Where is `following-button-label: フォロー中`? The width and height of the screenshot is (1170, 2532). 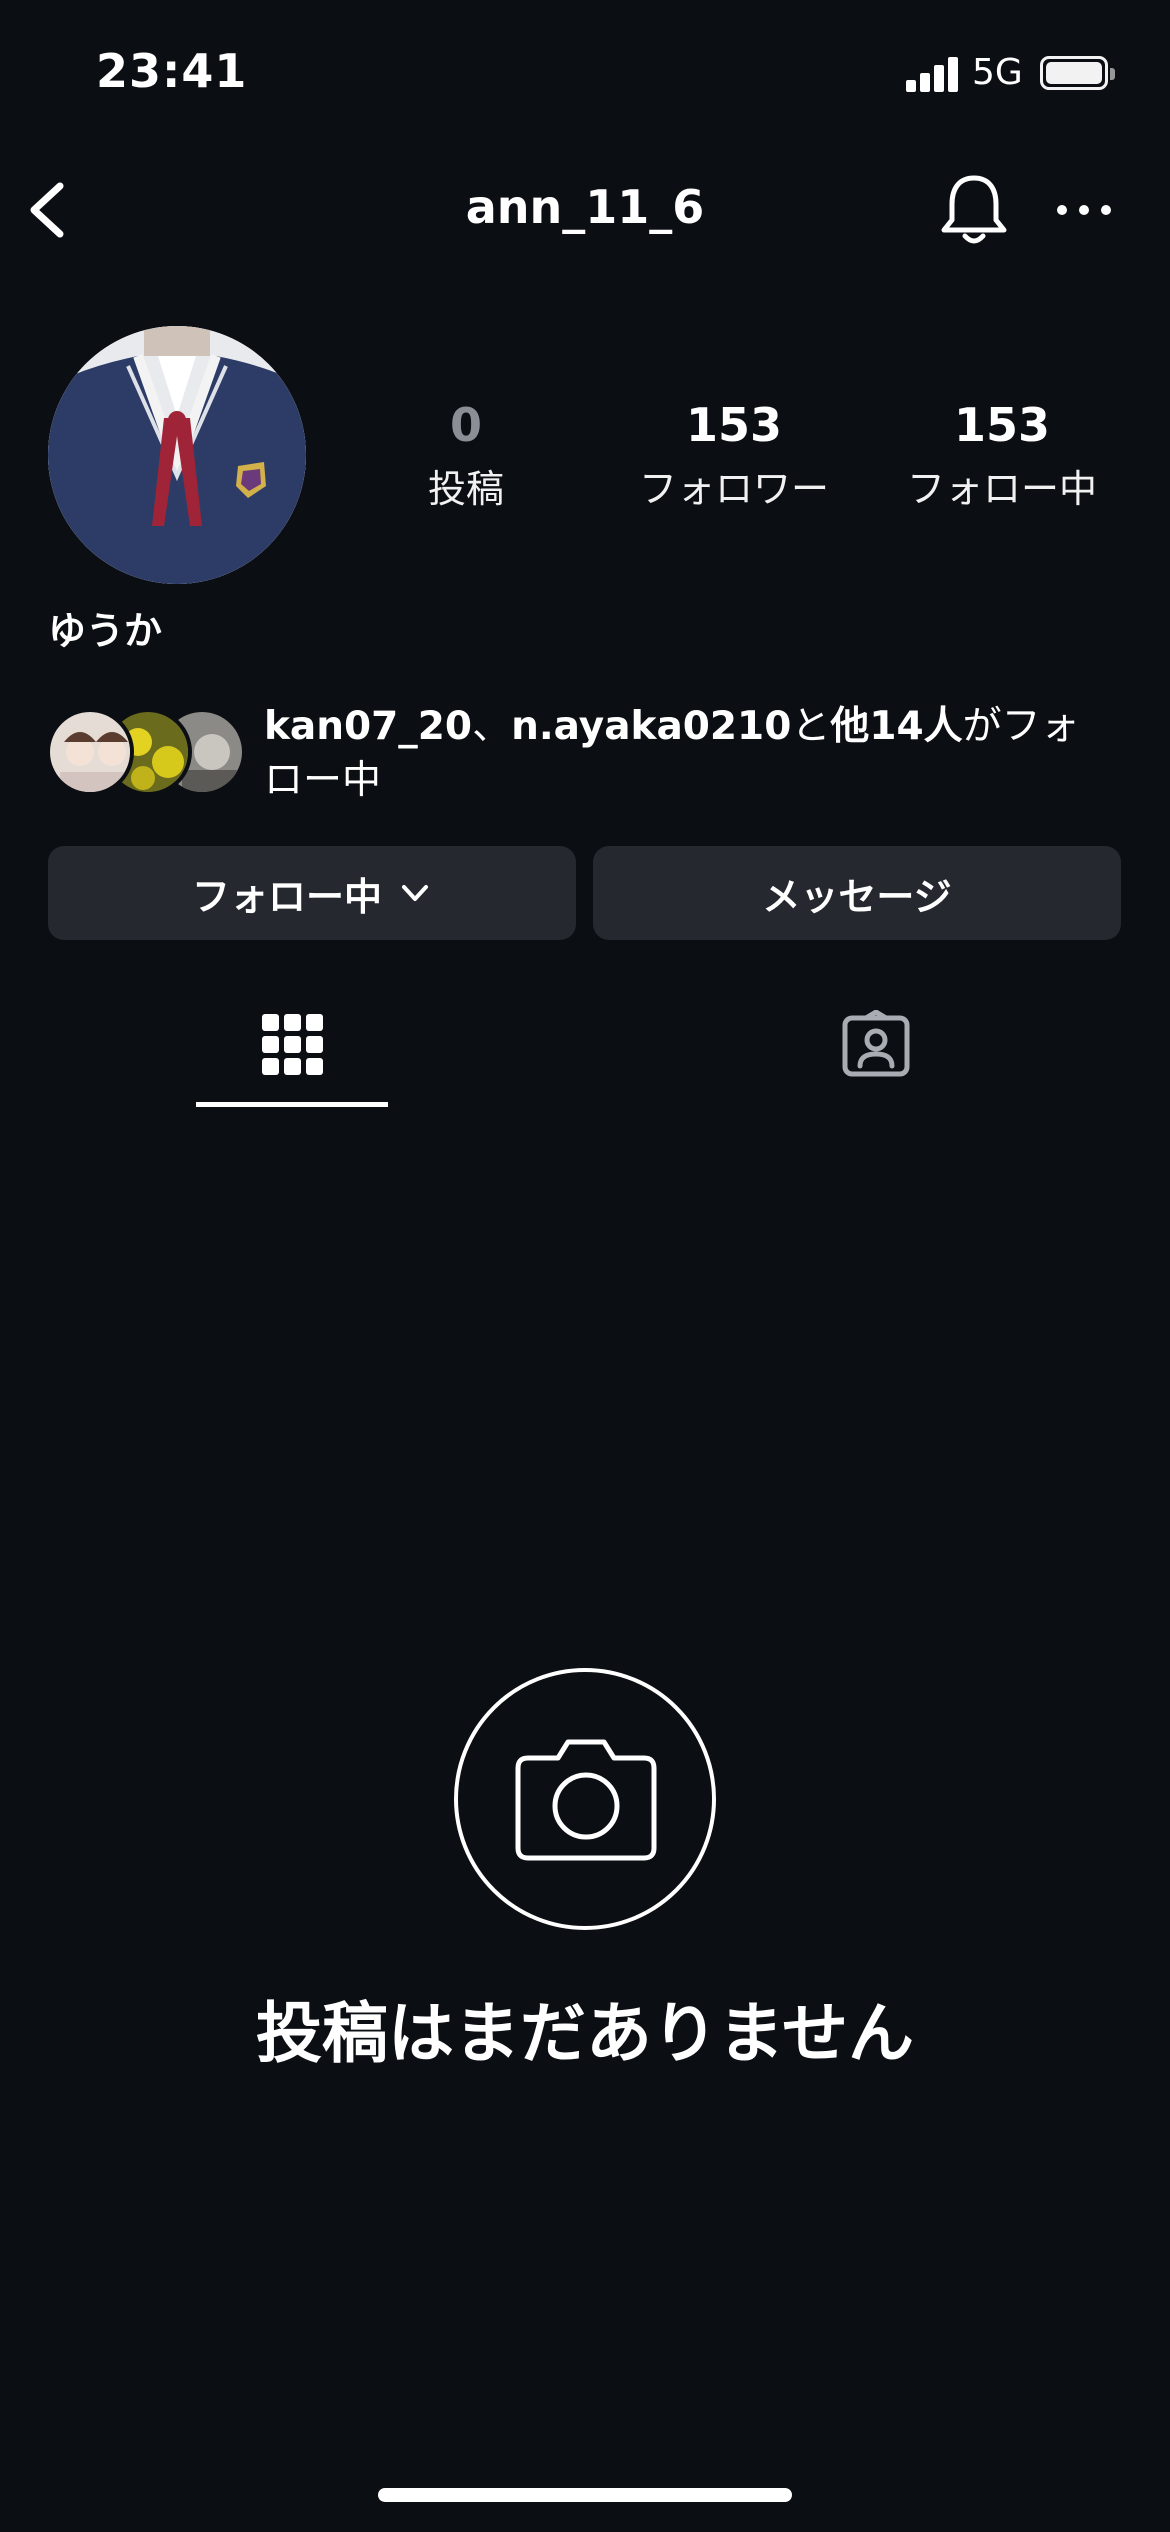
following-button-label: フォロー中 is located at coordinates (286, 896).